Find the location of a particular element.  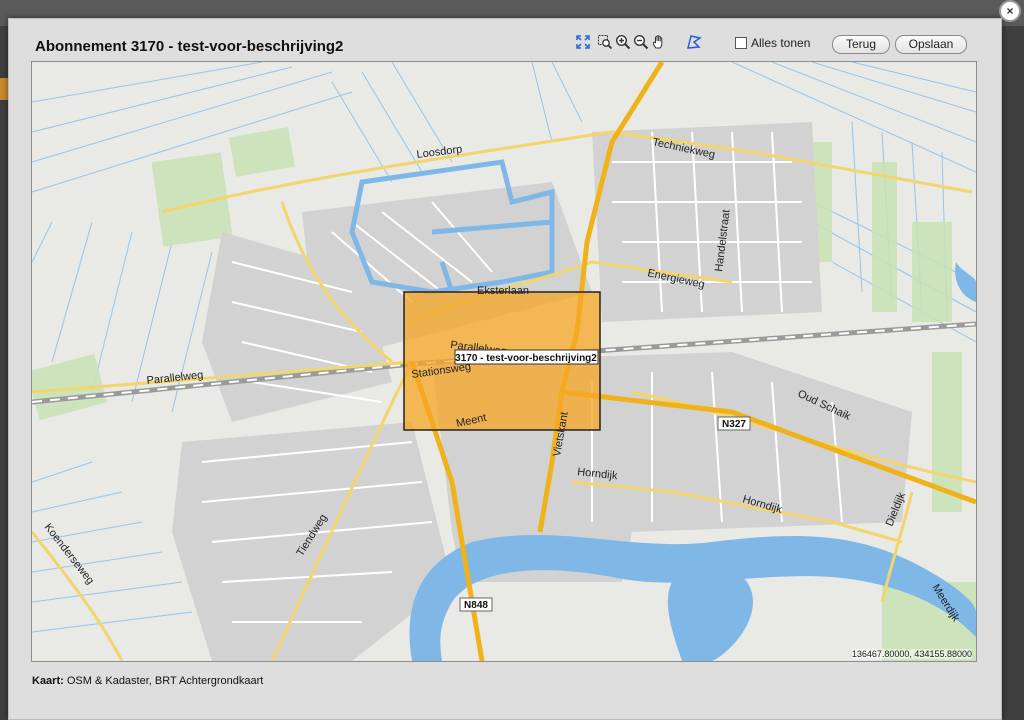

svg-text: N848 is located at coordinates (476, 605).